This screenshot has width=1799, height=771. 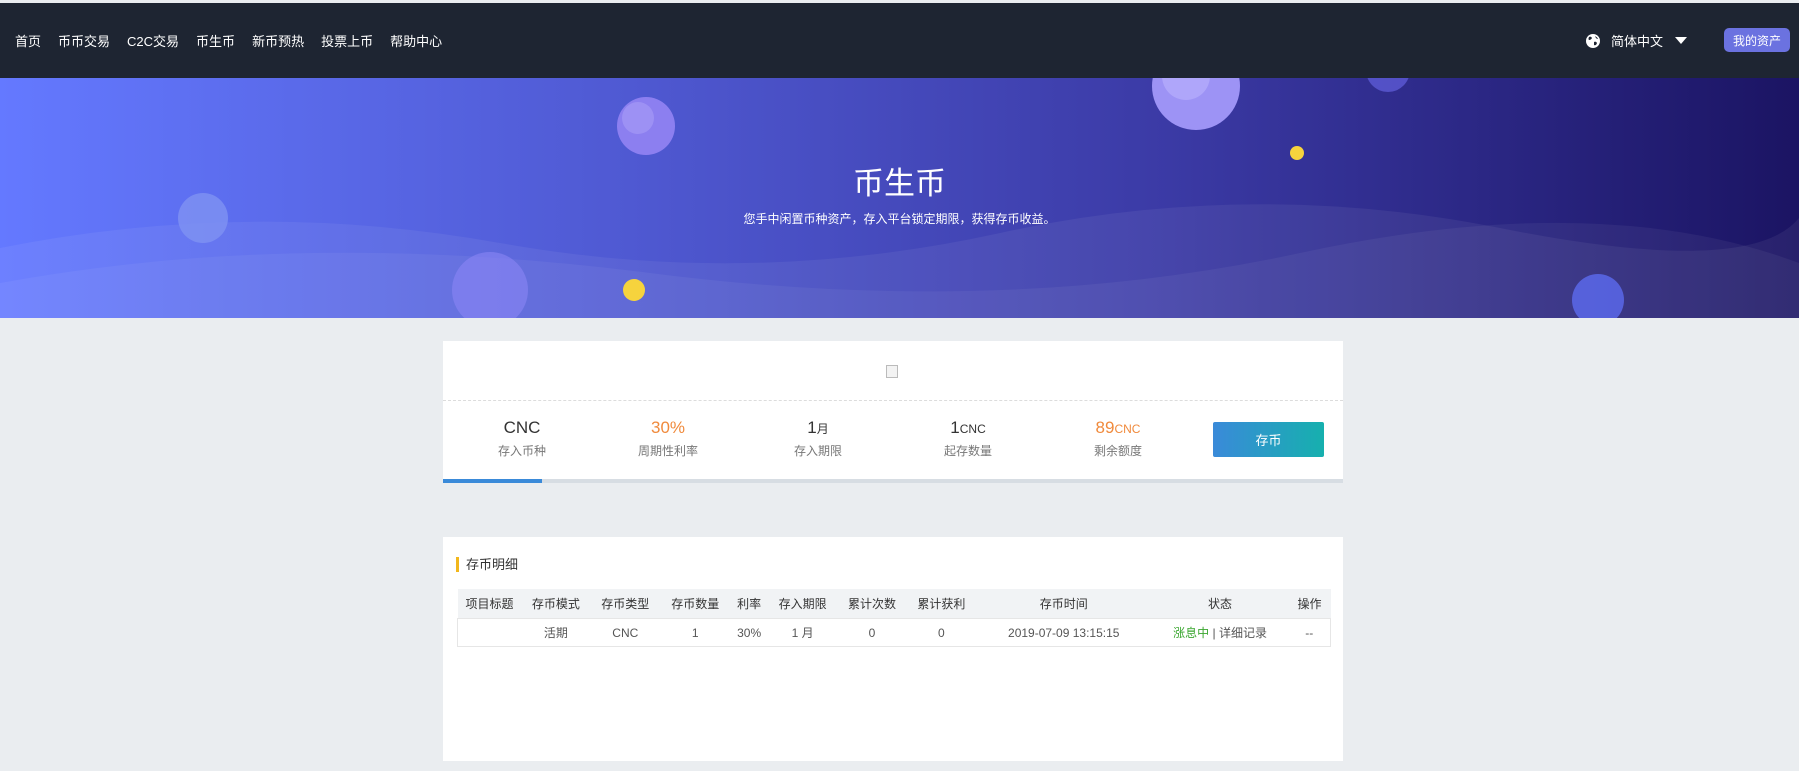 What do you see at coordinates (892, 371) in the screenshot?
I see `coin-logo-image` at bounding box center [892, 371].